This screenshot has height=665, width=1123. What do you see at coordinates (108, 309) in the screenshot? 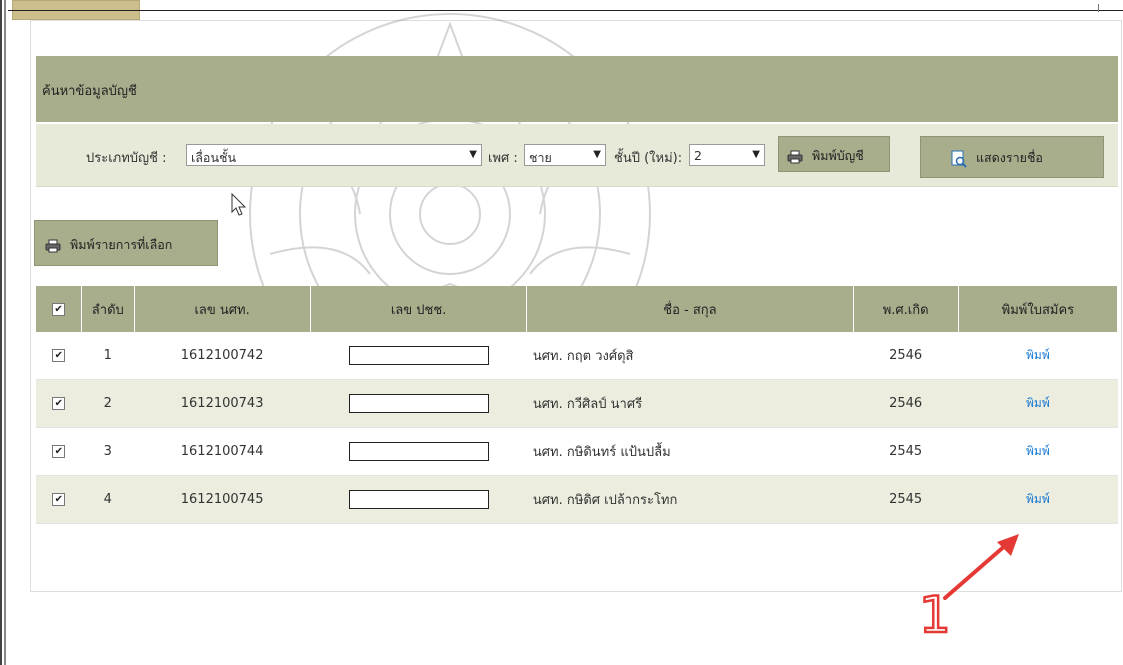
I see `header-order: ลำดับ` at bounding box center [108, 309].